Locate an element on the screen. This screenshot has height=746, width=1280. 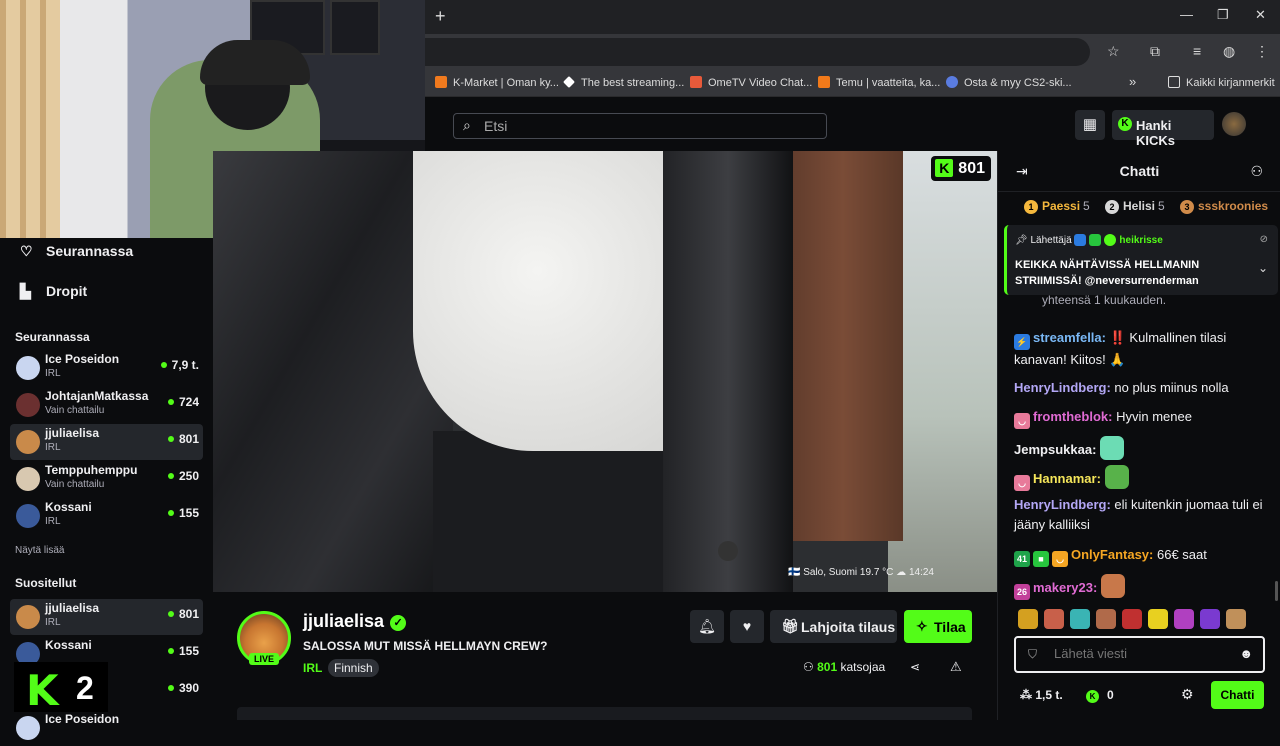
show-more-link: Näytä lisää is located at coordinates (39, 550).